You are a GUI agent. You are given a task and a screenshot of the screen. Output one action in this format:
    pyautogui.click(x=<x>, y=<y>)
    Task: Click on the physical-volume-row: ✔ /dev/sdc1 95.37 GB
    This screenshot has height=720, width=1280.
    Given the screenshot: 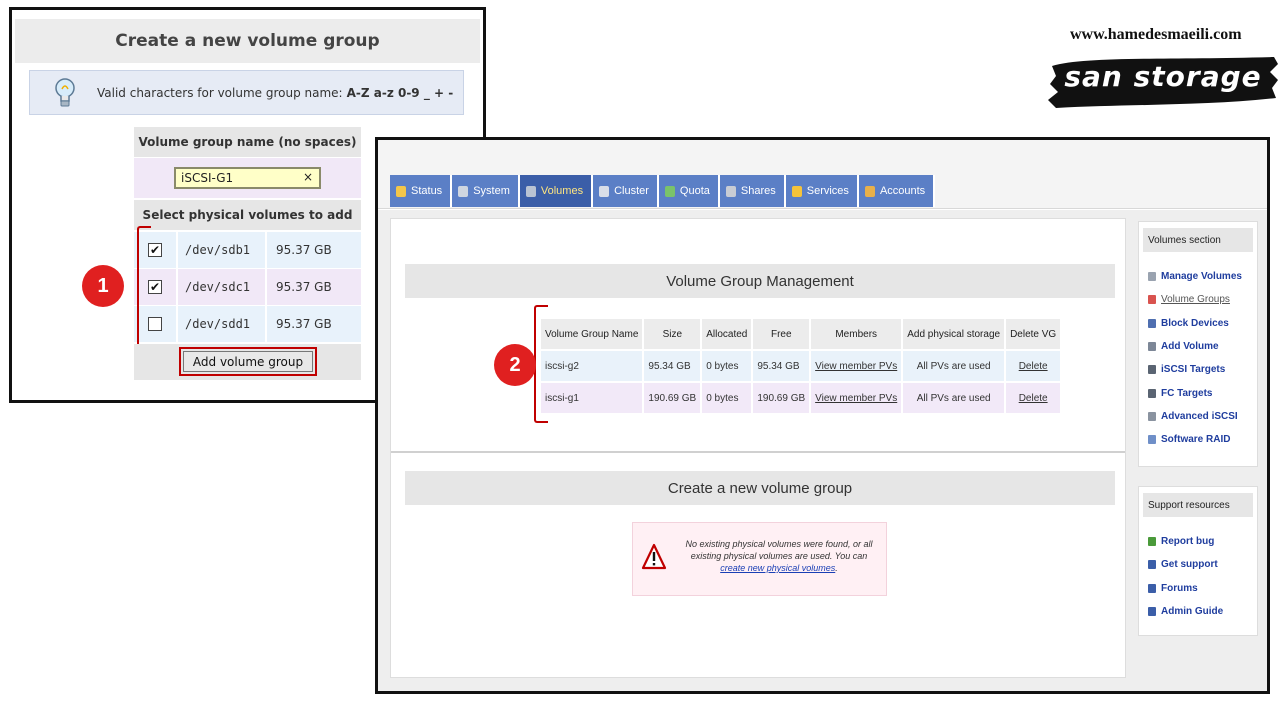 What is the action you would take?
    pyautogui.click(x=247, y=287)
    